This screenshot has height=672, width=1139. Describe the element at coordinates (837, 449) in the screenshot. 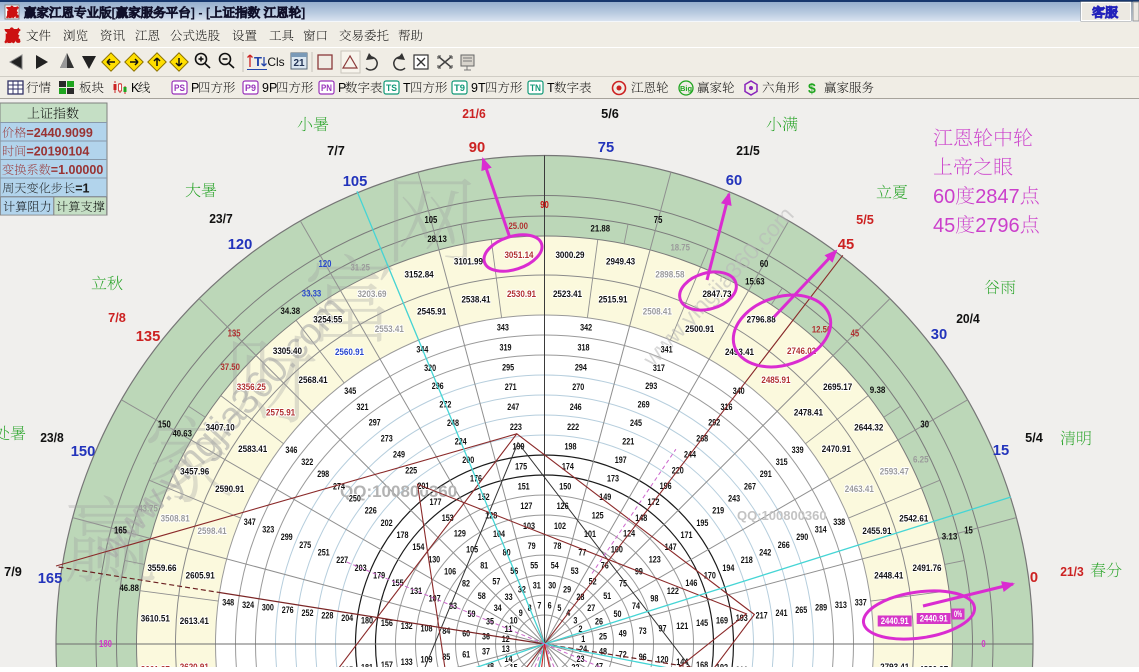

I see `svg-text: 2470.91` at that location.